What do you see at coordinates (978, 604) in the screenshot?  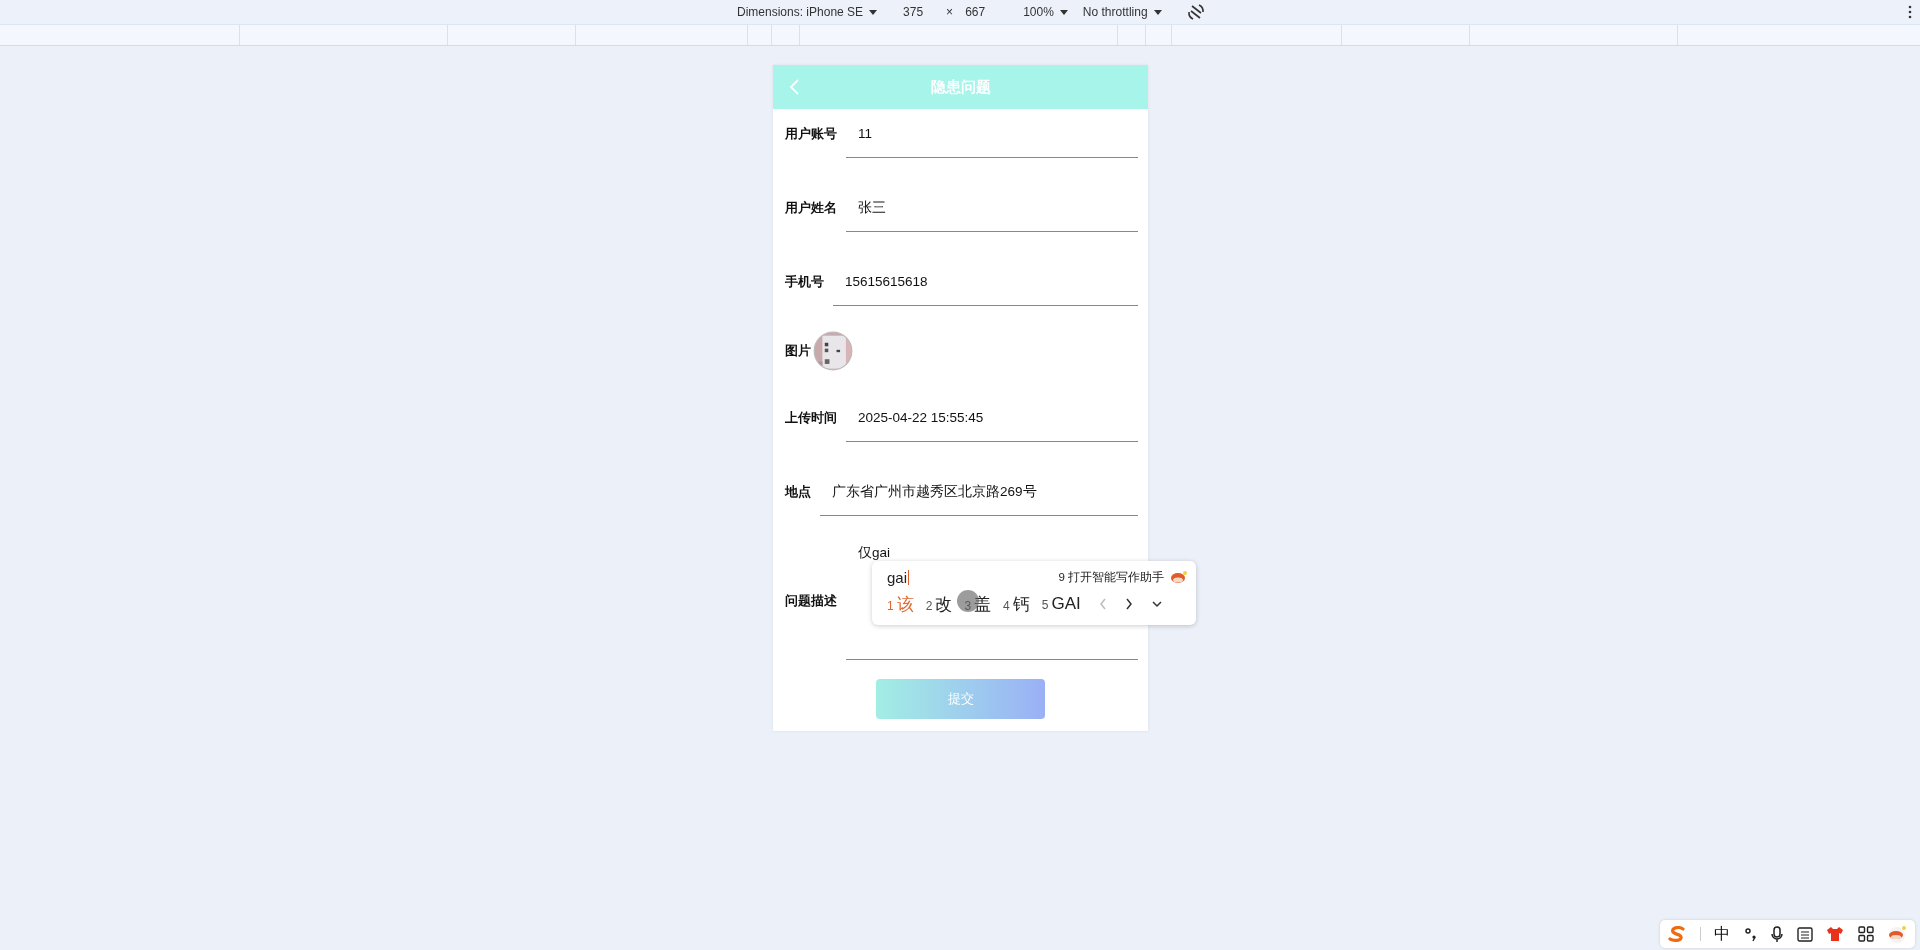 I see `ime-candidate: 3 盖` at bounding box center [978, 604].